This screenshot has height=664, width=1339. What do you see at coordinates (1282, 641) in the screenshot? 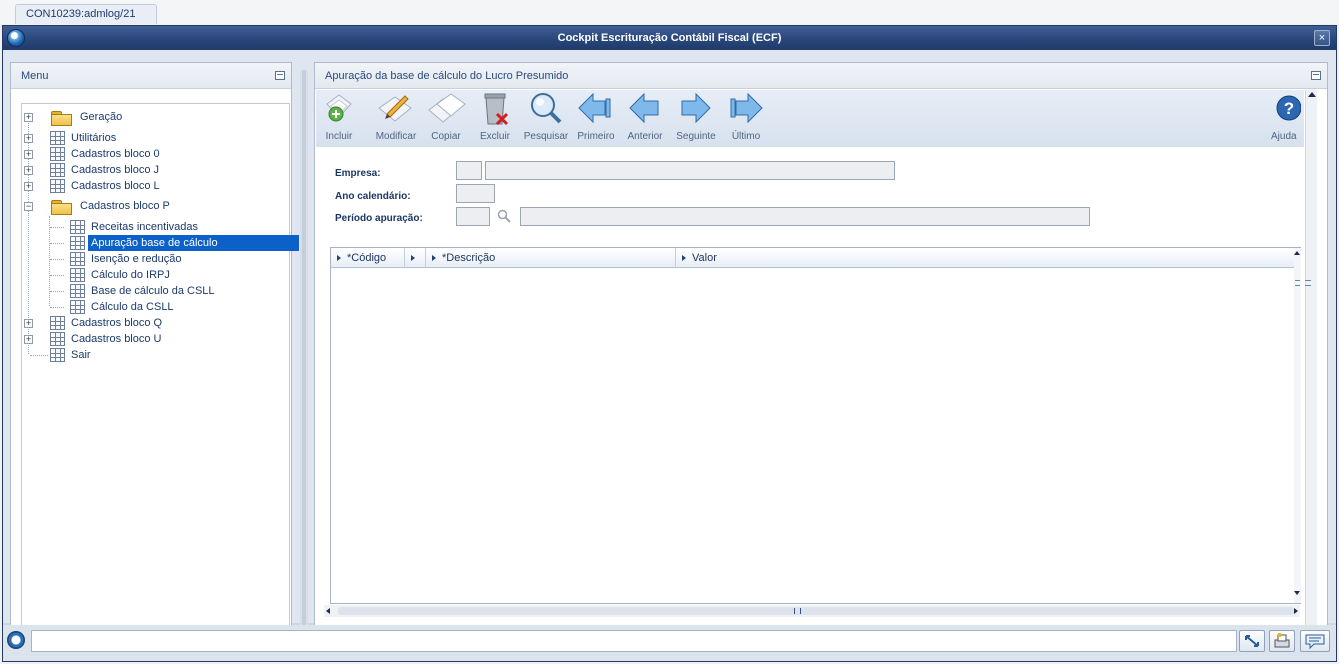
I see `printer-icon` at bounding box center [1282, 641].